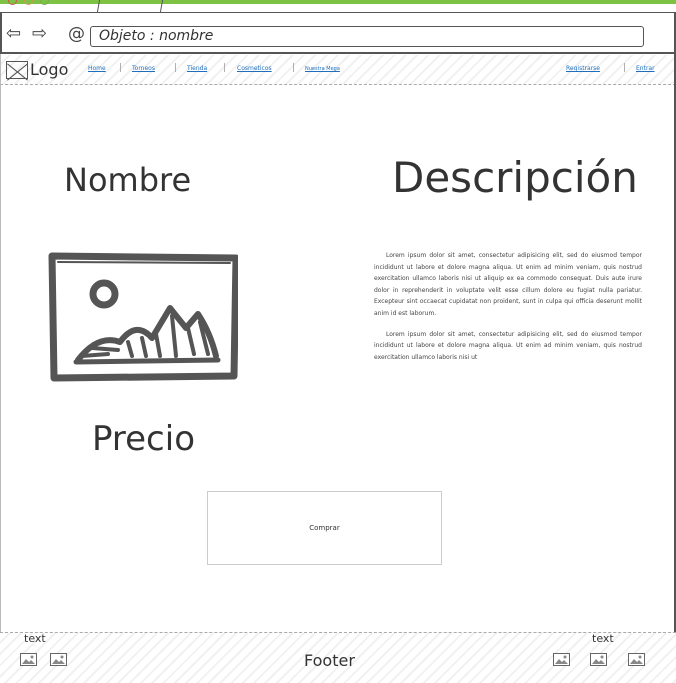 This screenshot has height=683, width=676. I want to click on footer-title: Footer, so click(329, 660).